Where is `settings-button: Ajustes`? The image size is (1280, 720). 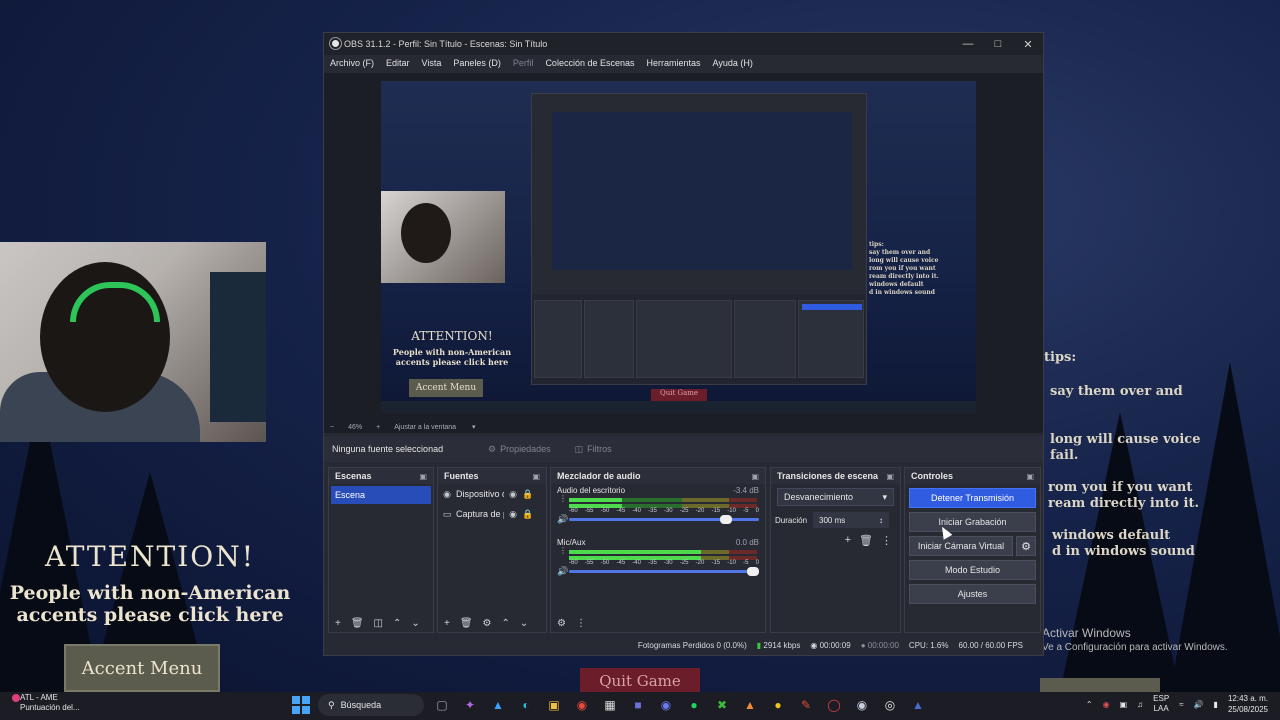 settings-button: Ajustes is located at coordinates (972, 594).